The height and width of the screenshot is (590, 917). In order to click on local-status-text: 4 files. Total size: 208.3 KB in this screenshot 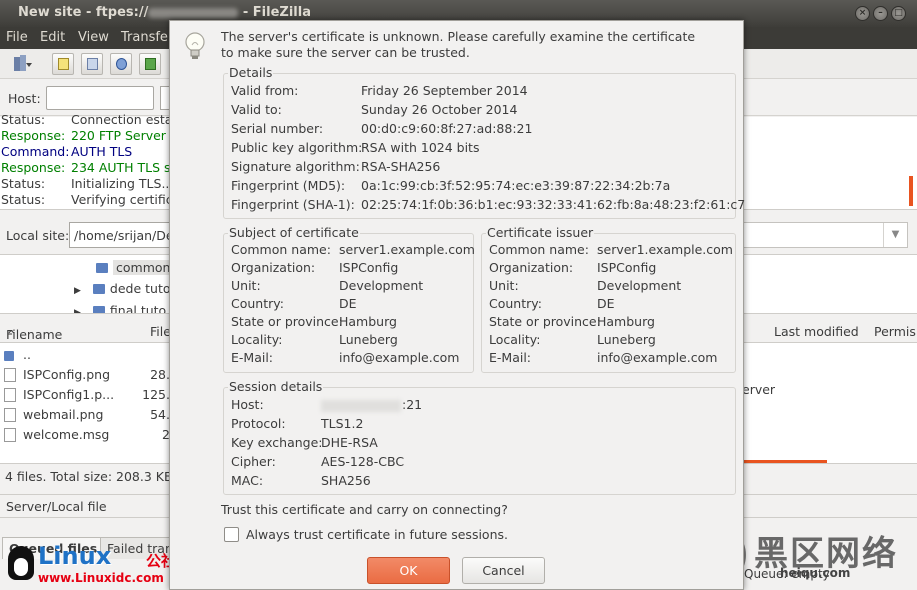, I will do `click(89, 476)`.